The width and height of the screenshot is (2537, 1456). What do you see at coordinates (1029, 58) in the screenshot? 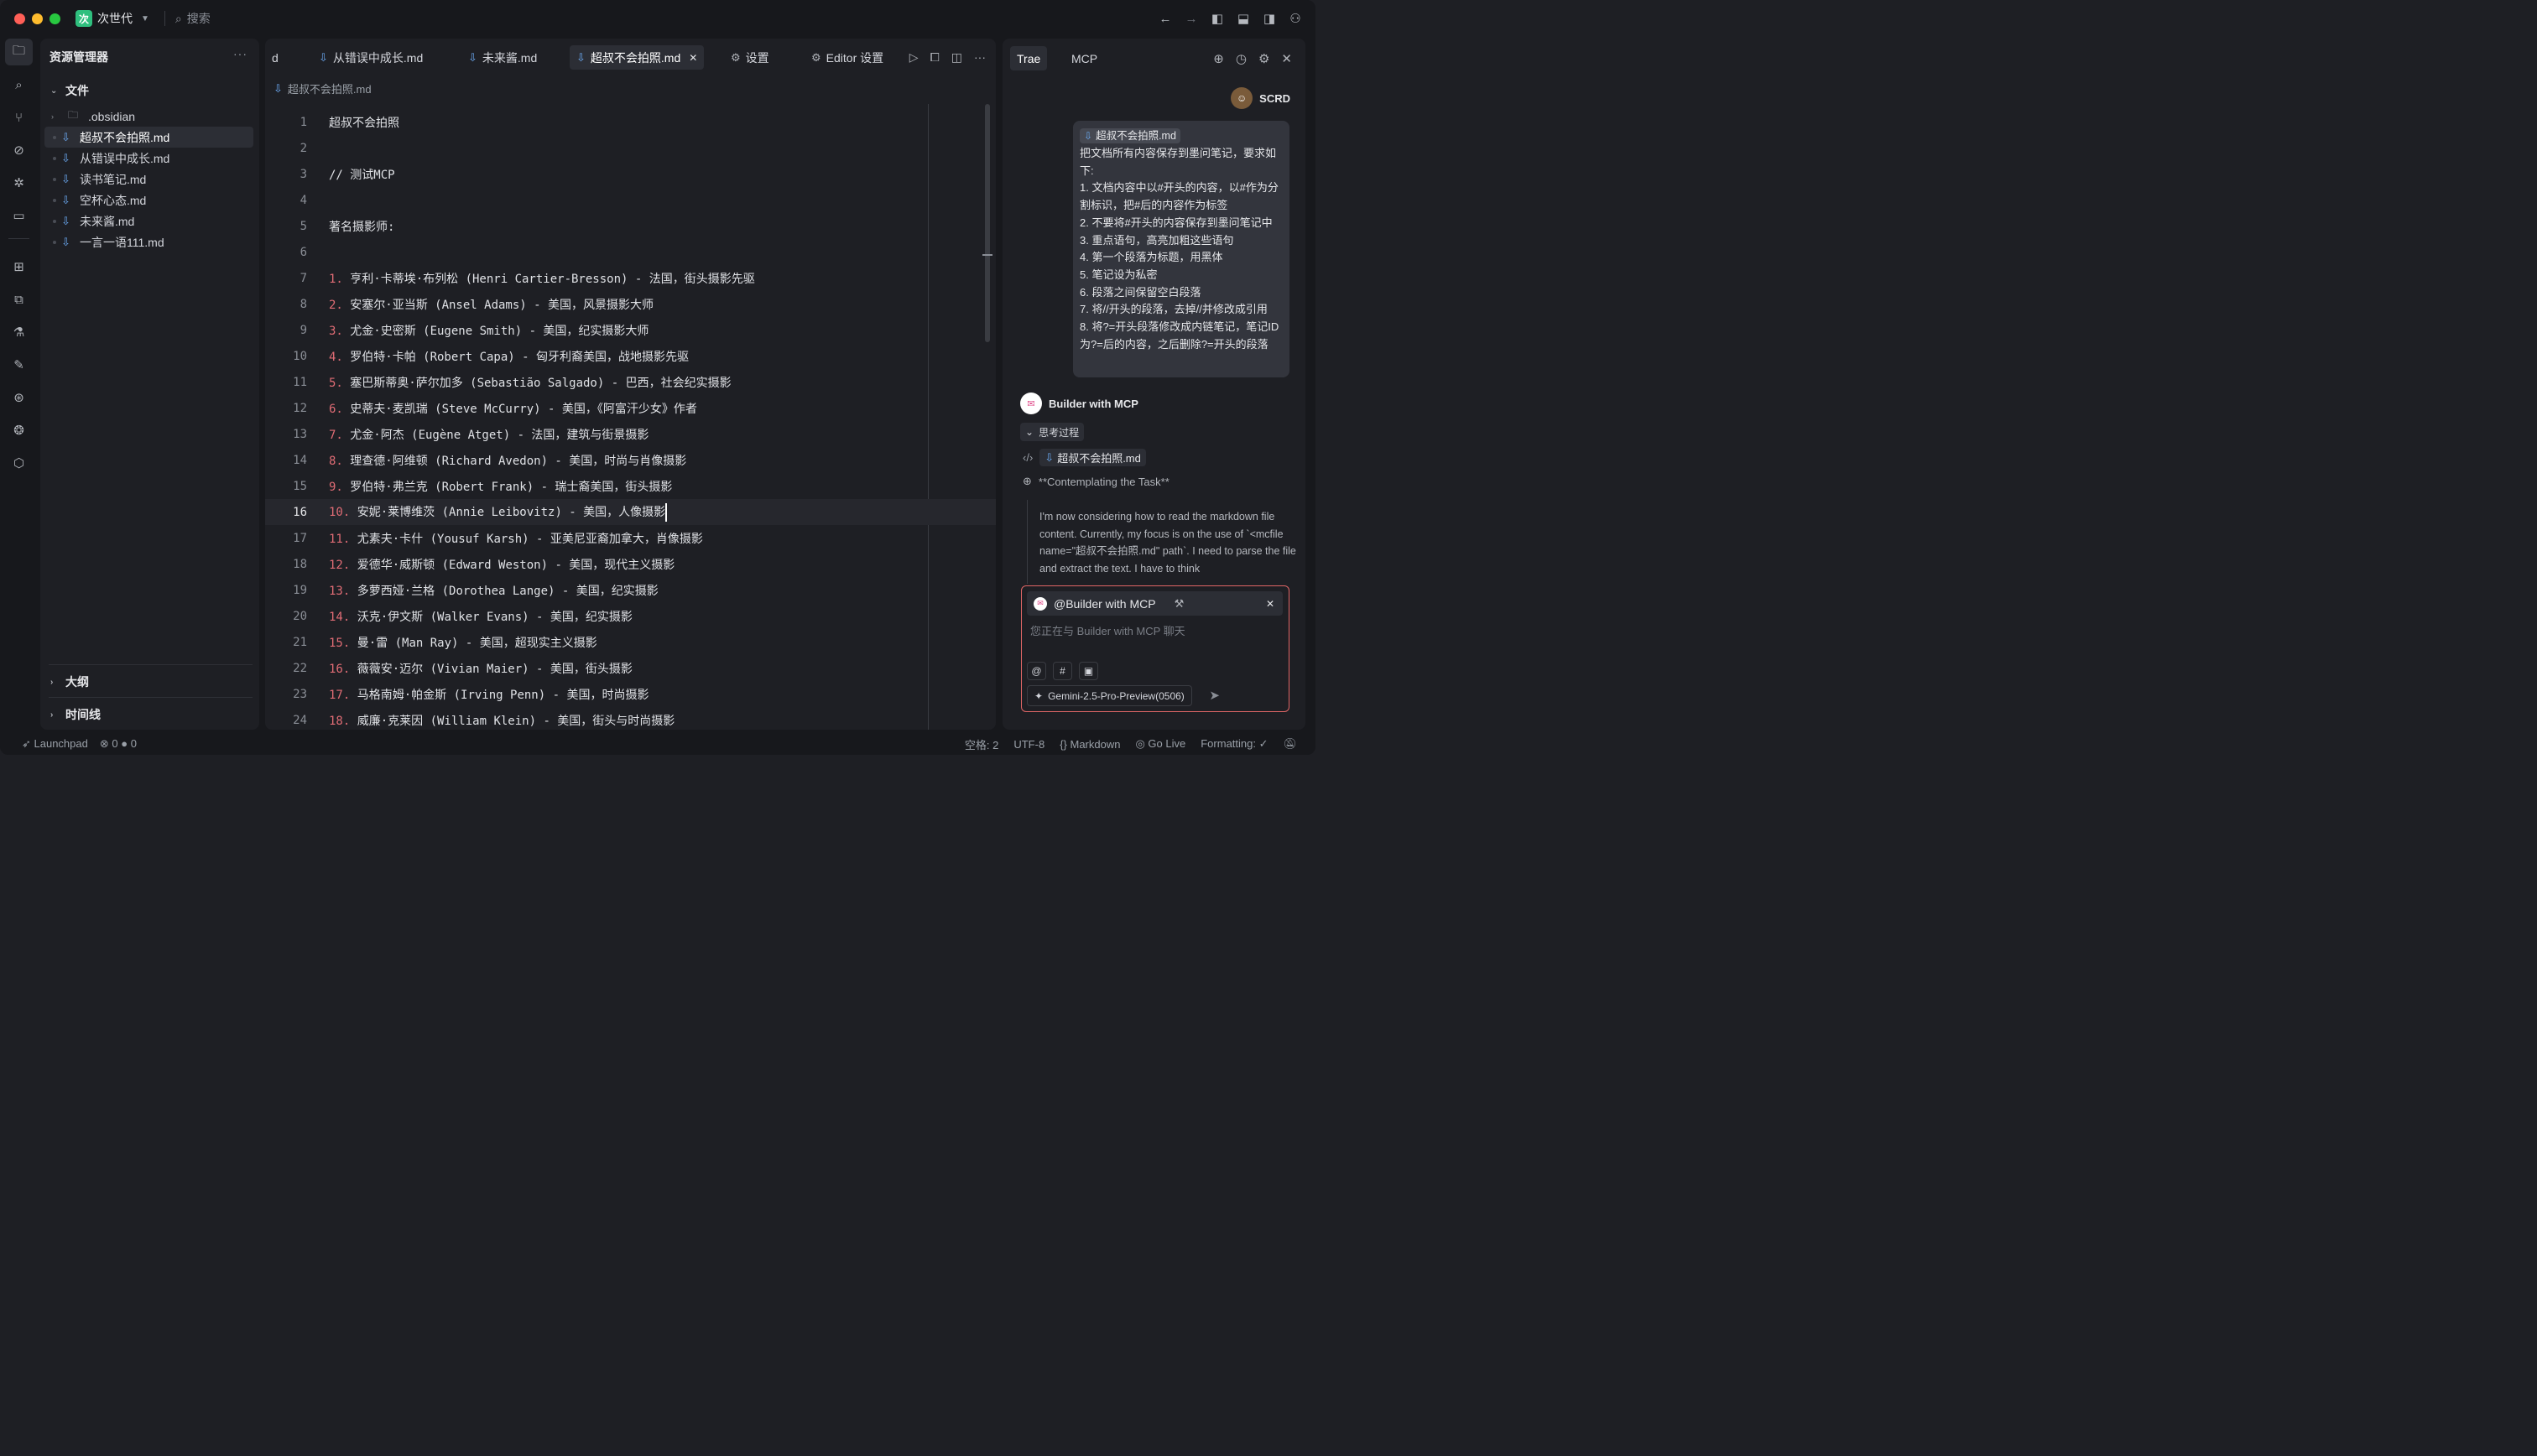
I see `tab-trae: Trae` at bounding box center [1029, 58].